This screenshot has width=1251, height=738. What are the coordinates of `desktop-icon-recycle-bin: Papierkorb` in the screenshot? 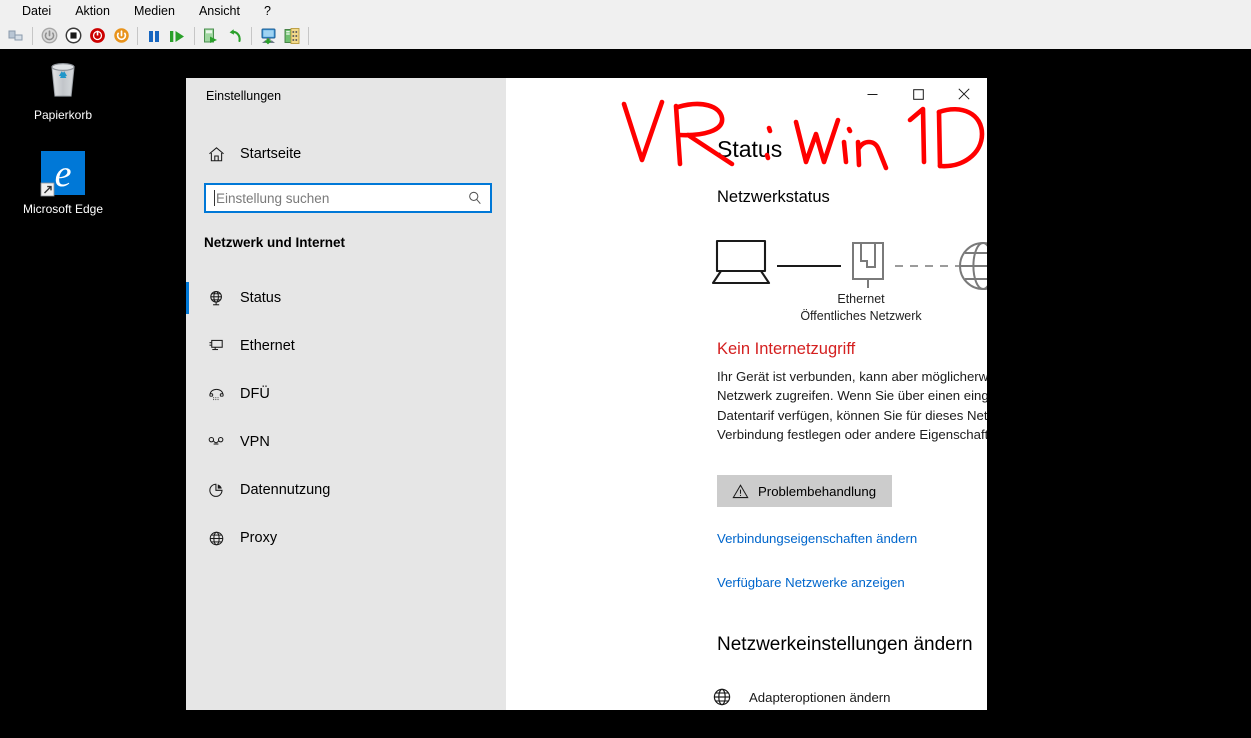 It's located at (63, 88).